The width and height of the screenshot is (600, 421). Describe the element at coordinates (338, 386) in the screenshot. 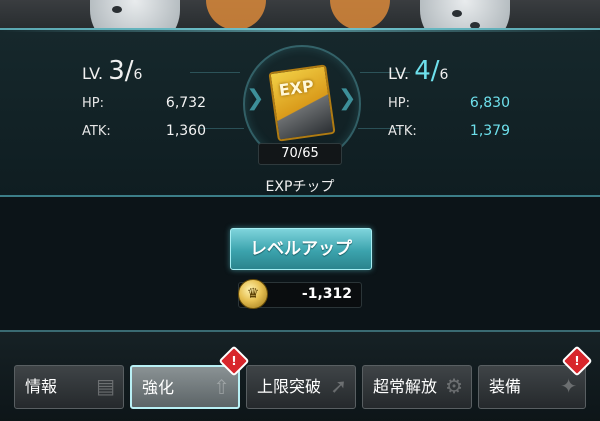

I see `limit-break-icon: ➚` at that location.